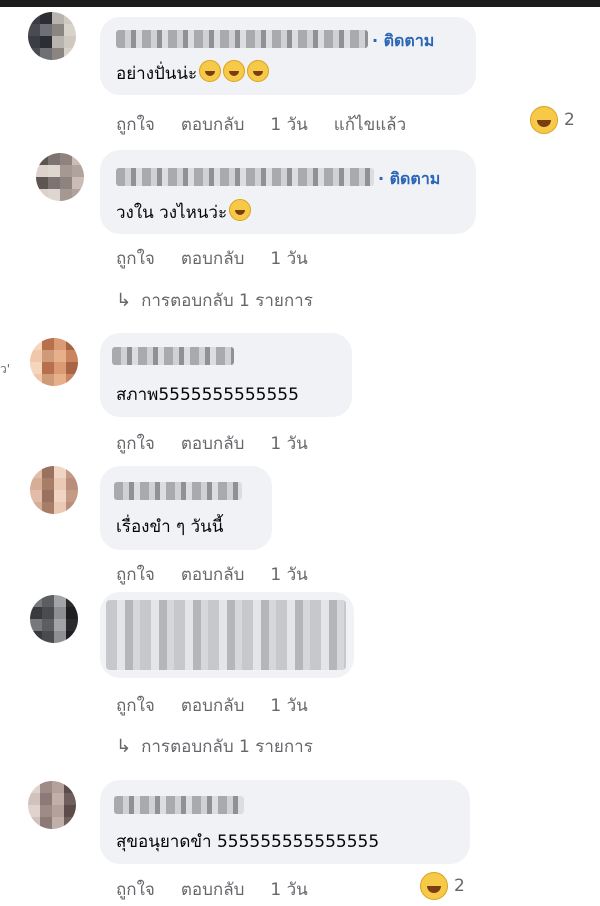  What do you see at coordinates (207, 395) in the screenshot?
I see `comment-text: สภาพ5555555555555` at bounding box center [207, 395].